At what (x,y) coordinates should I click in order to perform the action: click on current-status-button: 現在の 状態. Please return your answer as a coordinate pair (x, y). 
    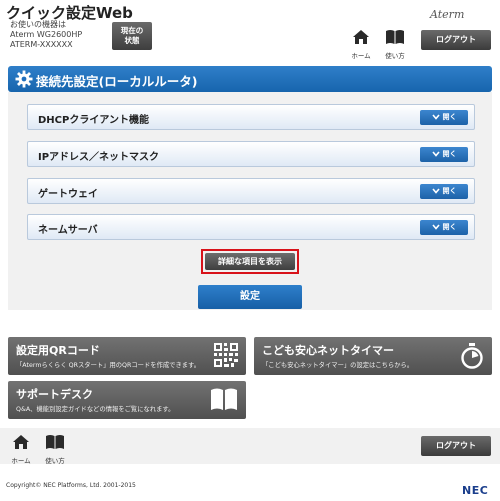
    Looking at the image, I should click on (132, 36).